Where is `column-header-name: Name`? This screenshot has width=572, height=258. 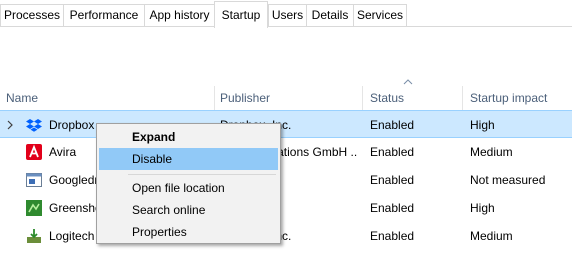
column-header-name: Name is located at coordinates (106, 98).